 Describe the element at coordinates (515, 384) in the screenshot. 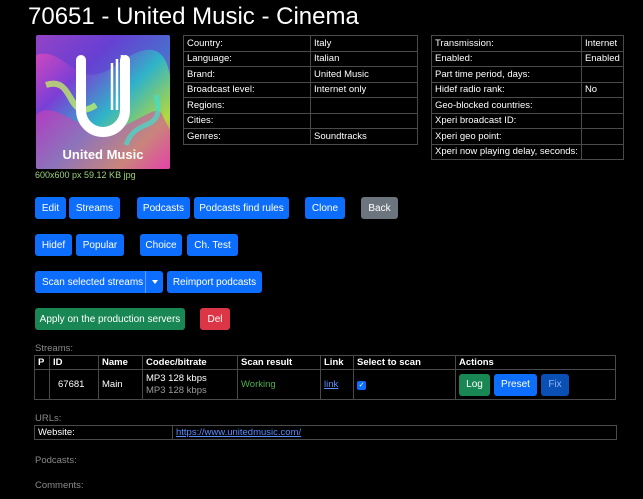

I see `preset-button: Preset` at that location.